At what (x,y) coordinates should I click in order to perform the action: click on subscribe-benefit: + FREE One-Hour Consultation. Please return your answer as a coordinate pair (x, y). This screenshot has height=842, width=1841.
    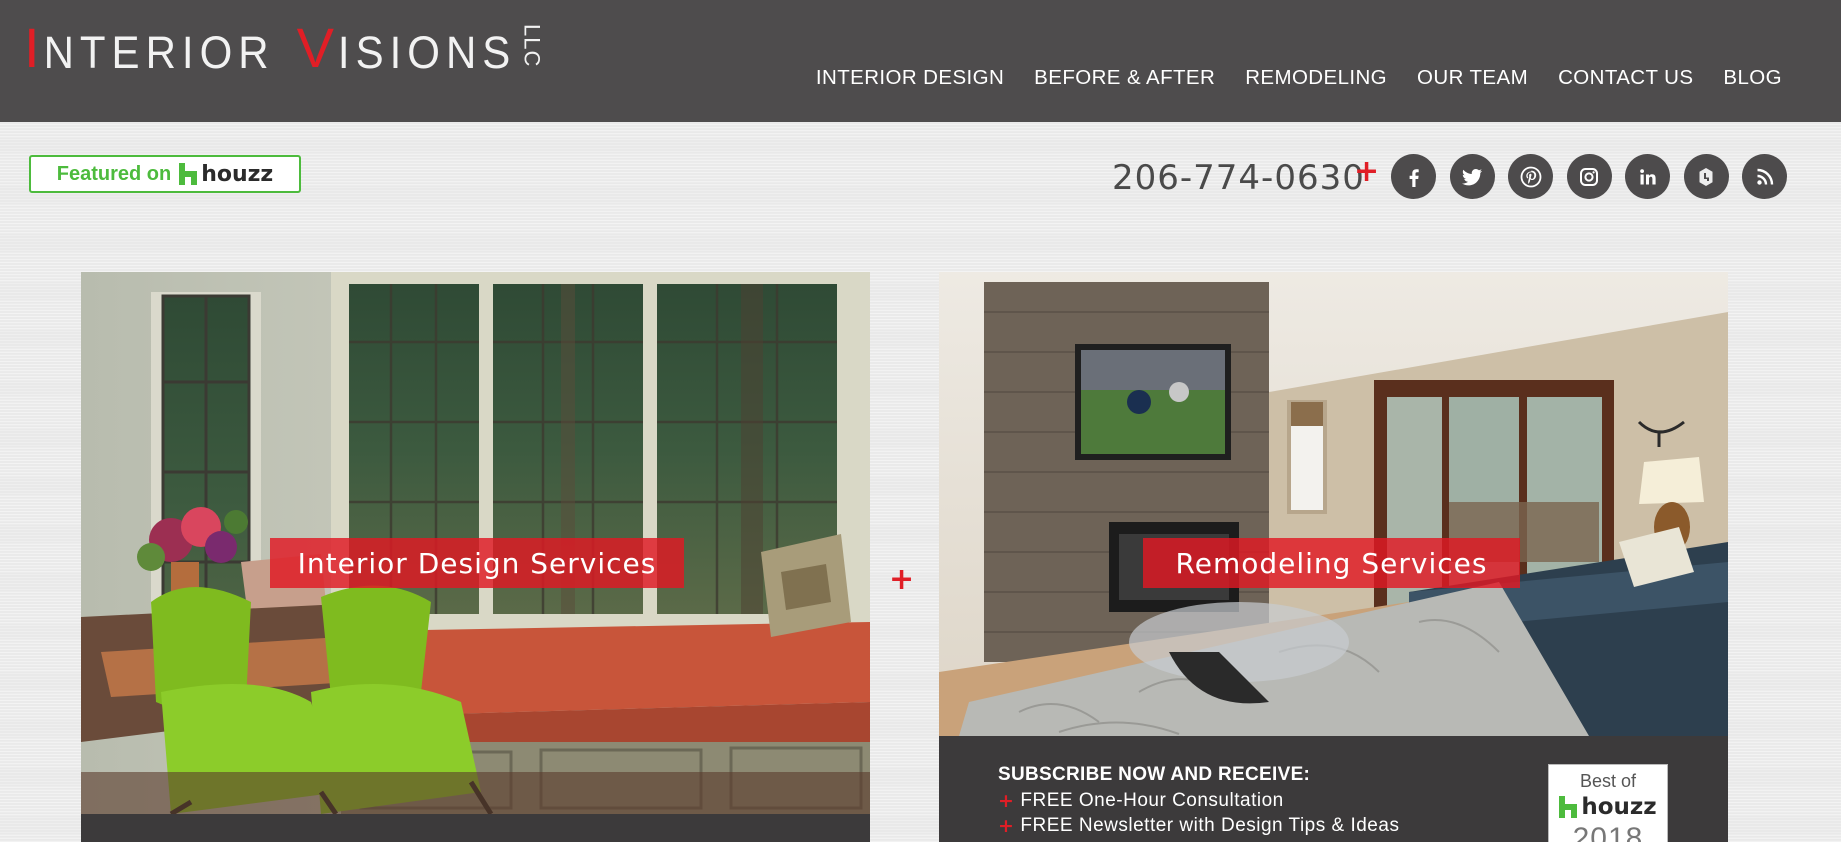
    Looking at the image, I should click on (1141, 801).